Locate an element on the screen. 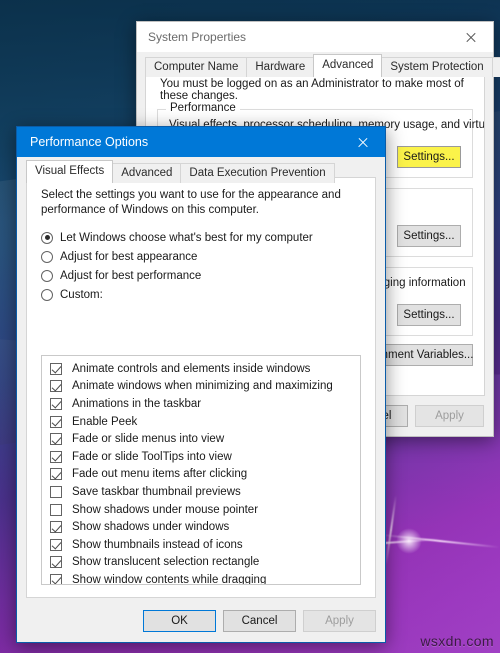 Image resolution: width=500 pixels, height=653 pixels. list-item: Fade or slide ToolTips into view is located at coordinates (201, 457).